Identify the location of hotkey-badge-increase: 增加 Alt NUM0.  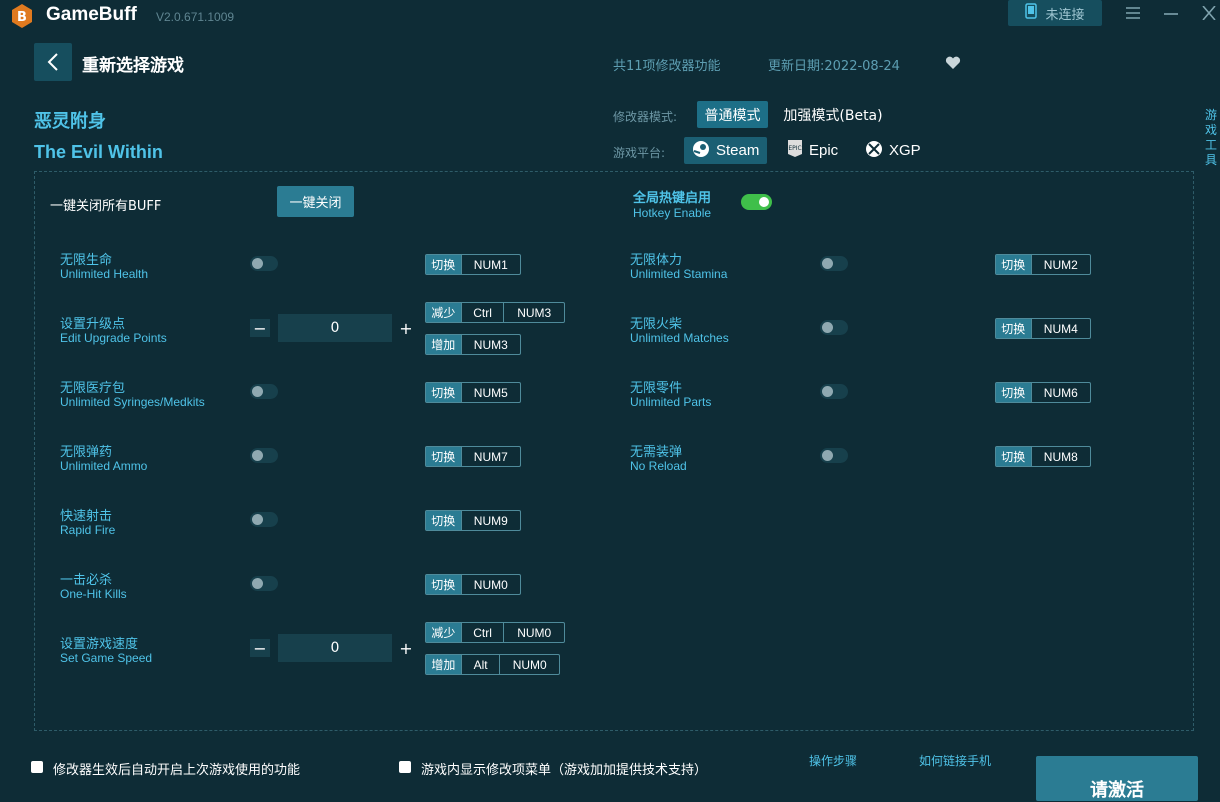
(492, 664).